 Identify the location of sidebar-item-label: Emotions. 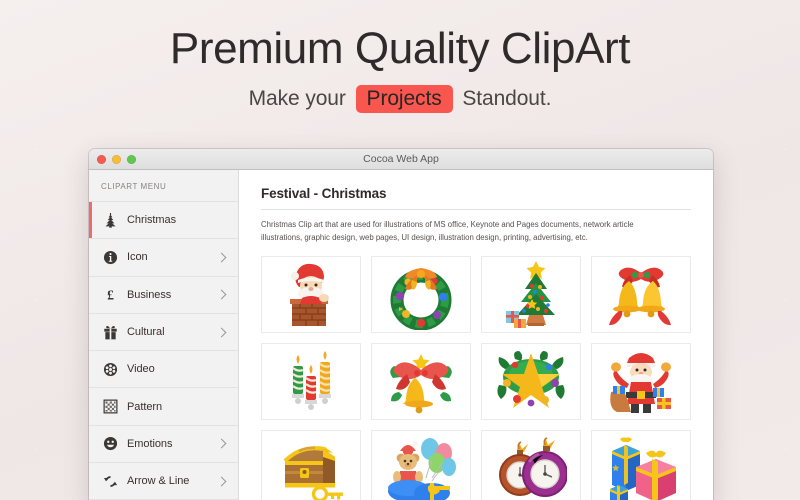
(150, 443).